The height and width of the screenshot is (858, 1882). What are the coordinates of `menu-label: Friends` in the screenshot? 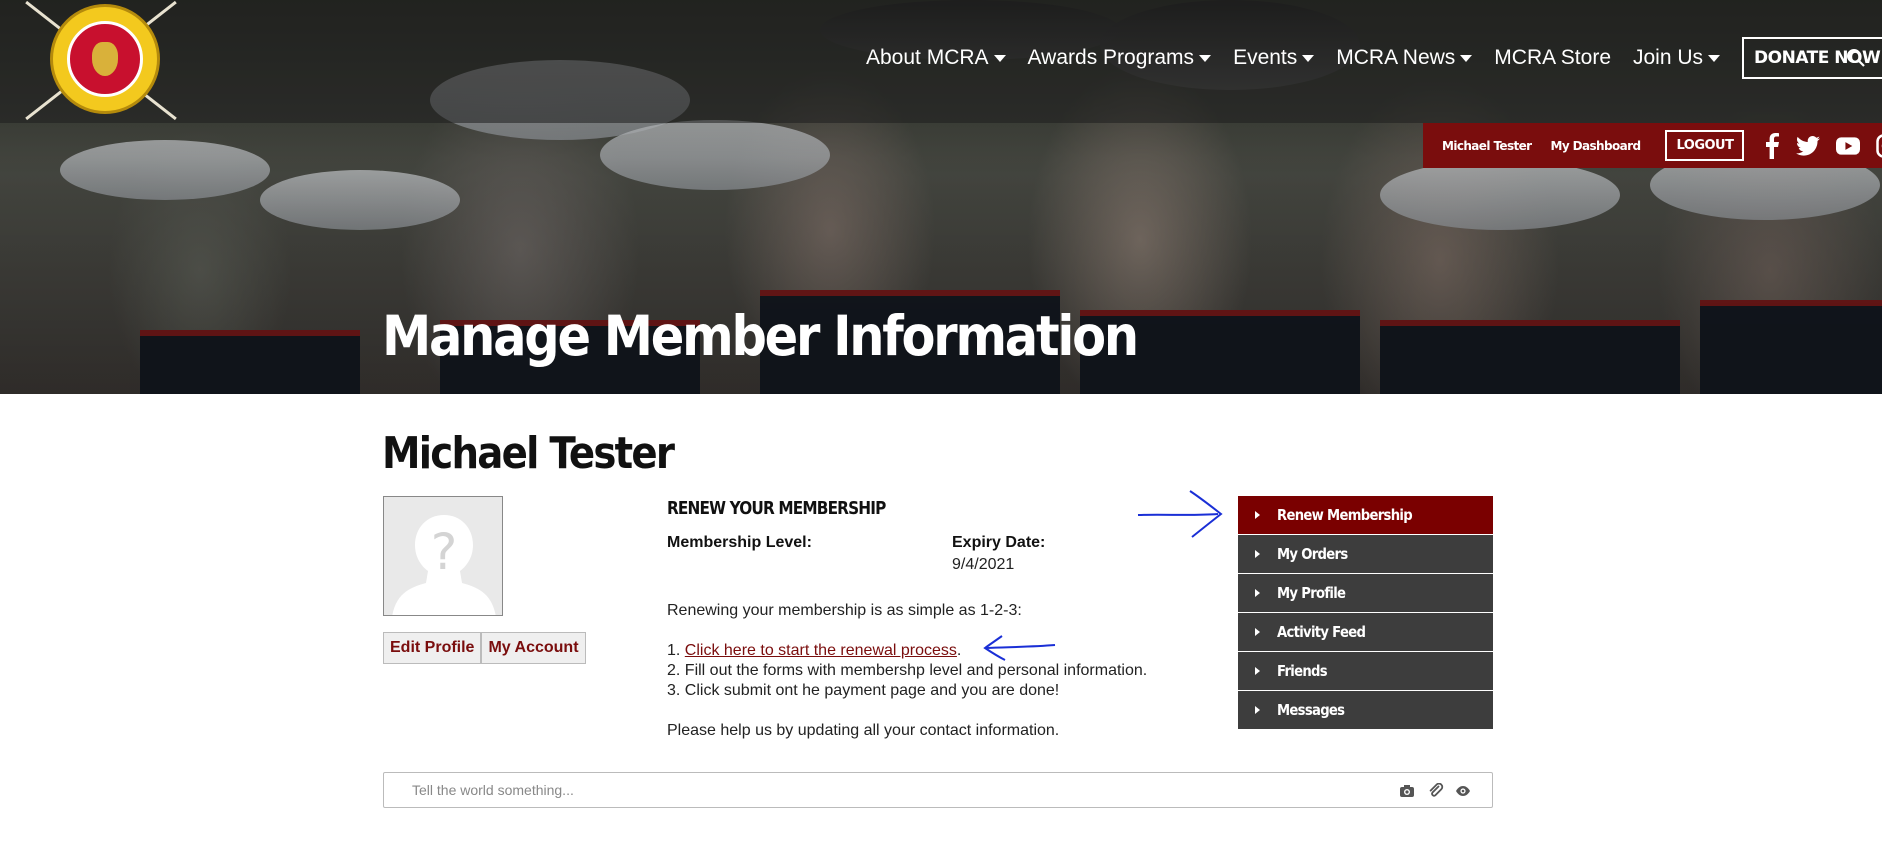 It's located at (1302, 671).